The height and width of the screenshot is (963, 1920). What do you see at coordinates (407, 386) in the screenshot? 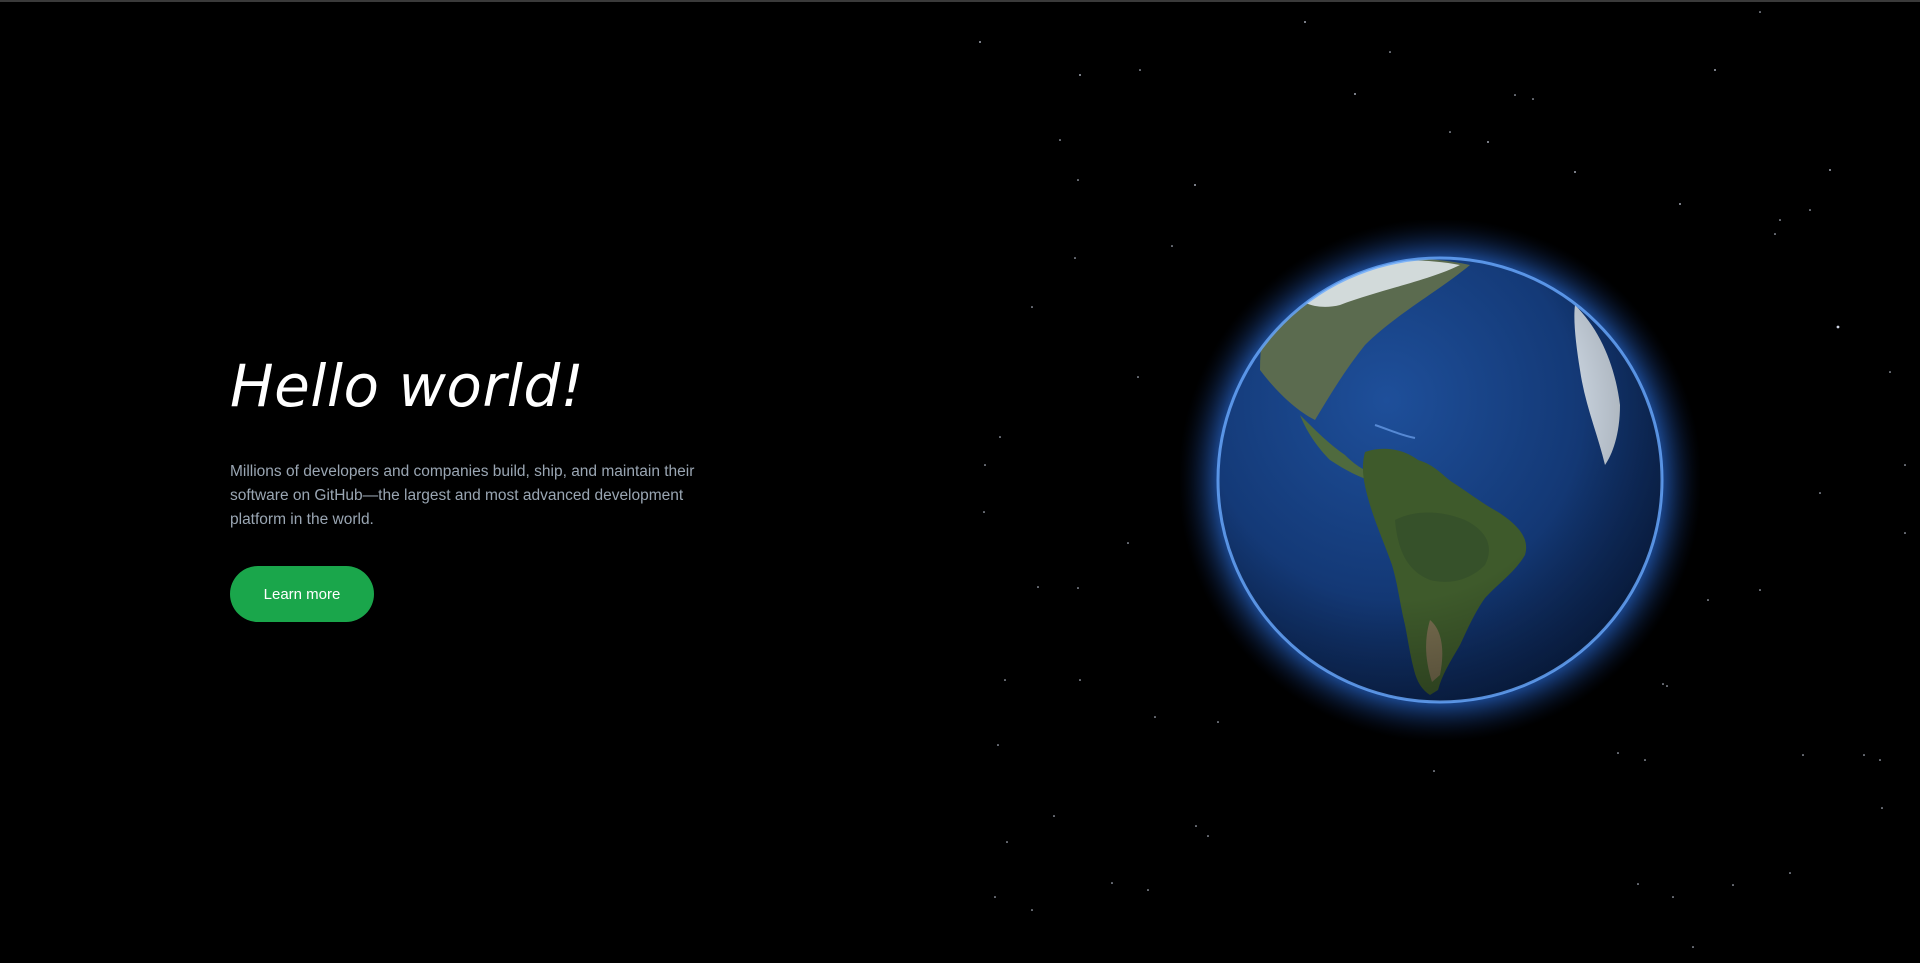
I see `hero-title: Hello world!` at bounding box center [407, 386].